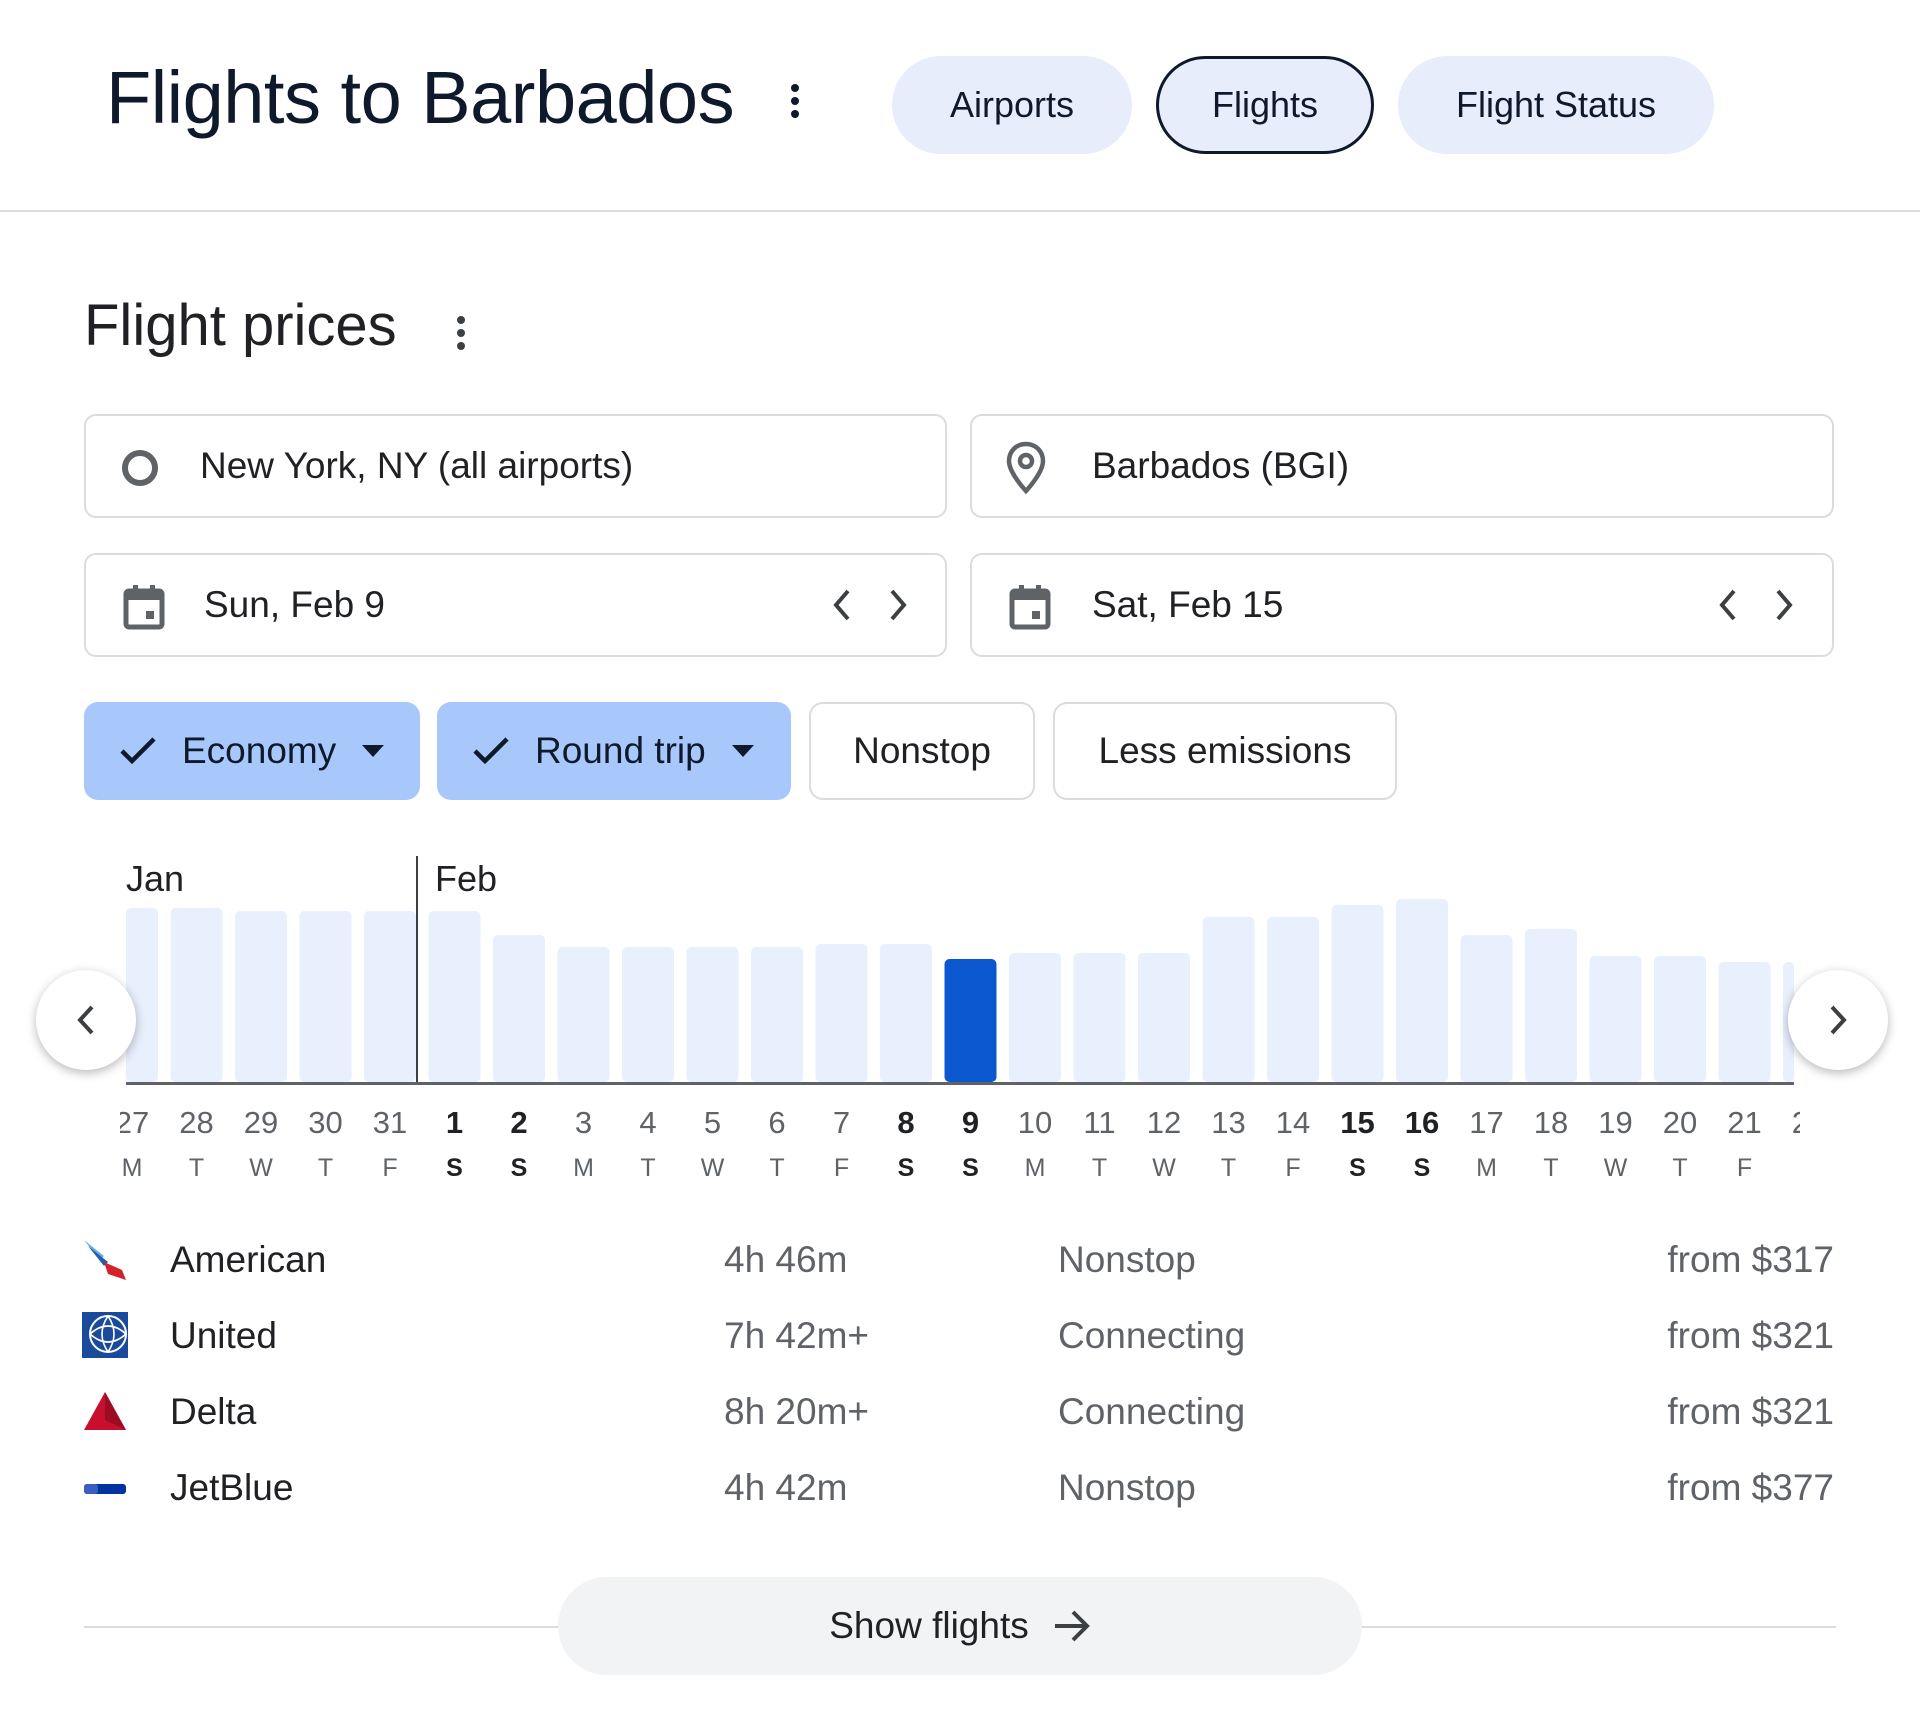 Image resolution: width=1920 pixels, height=1730 pixels. What do you see at coordinates (970, 1122) in the screenshot?
I see `day-number-label: 9` at bounding box center [970, 1122].